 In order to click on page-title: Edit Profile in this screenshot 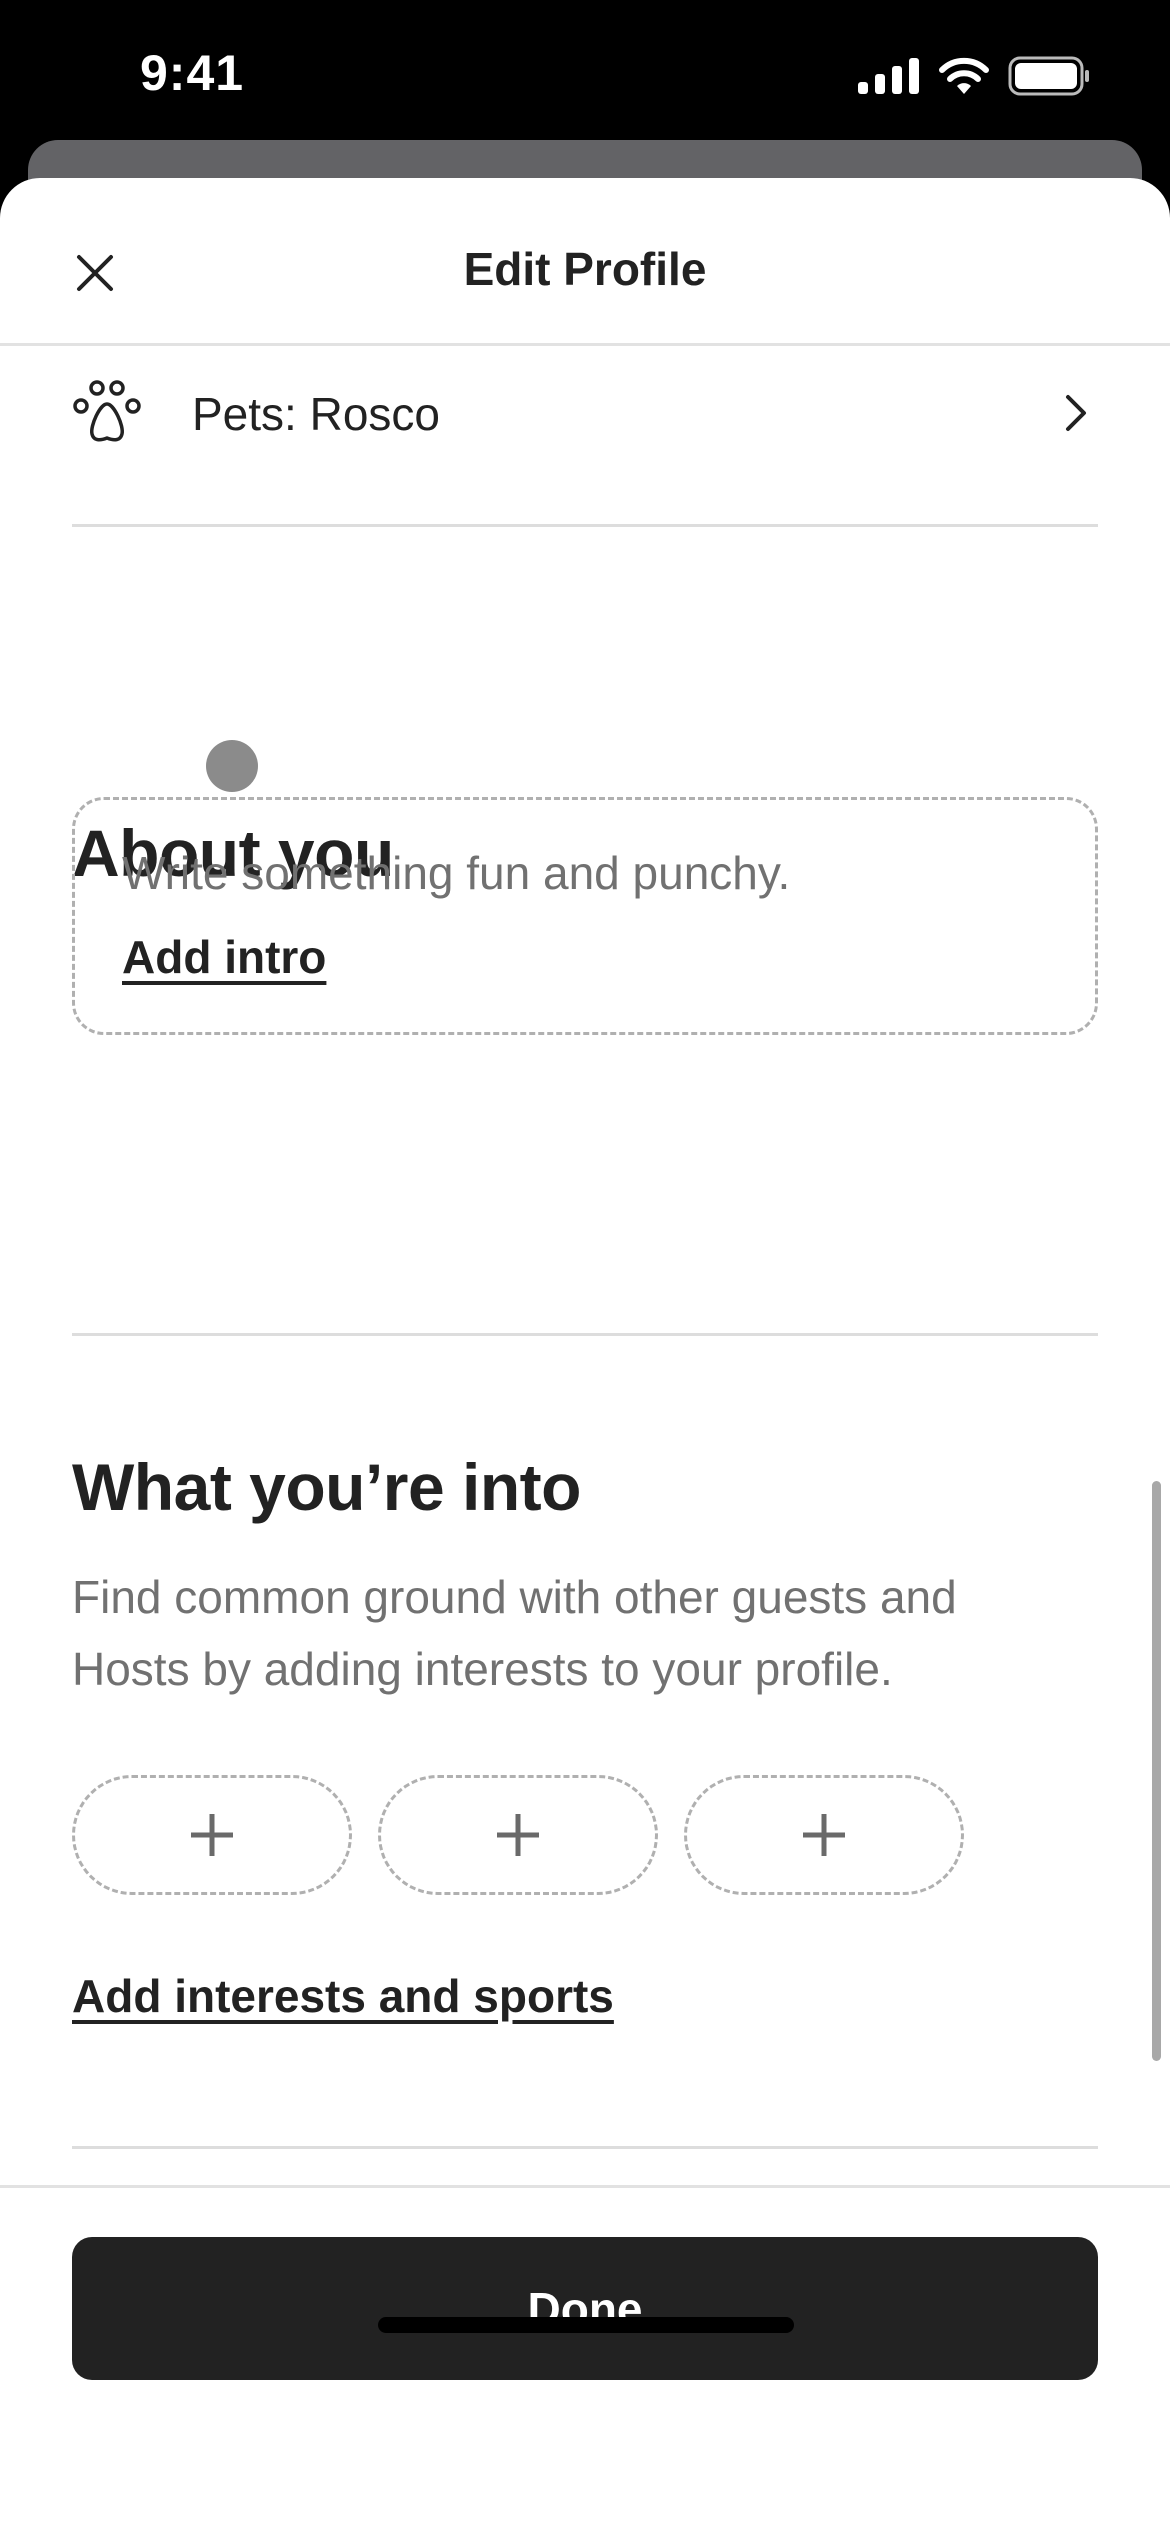, I will do `click(585, 269)`.